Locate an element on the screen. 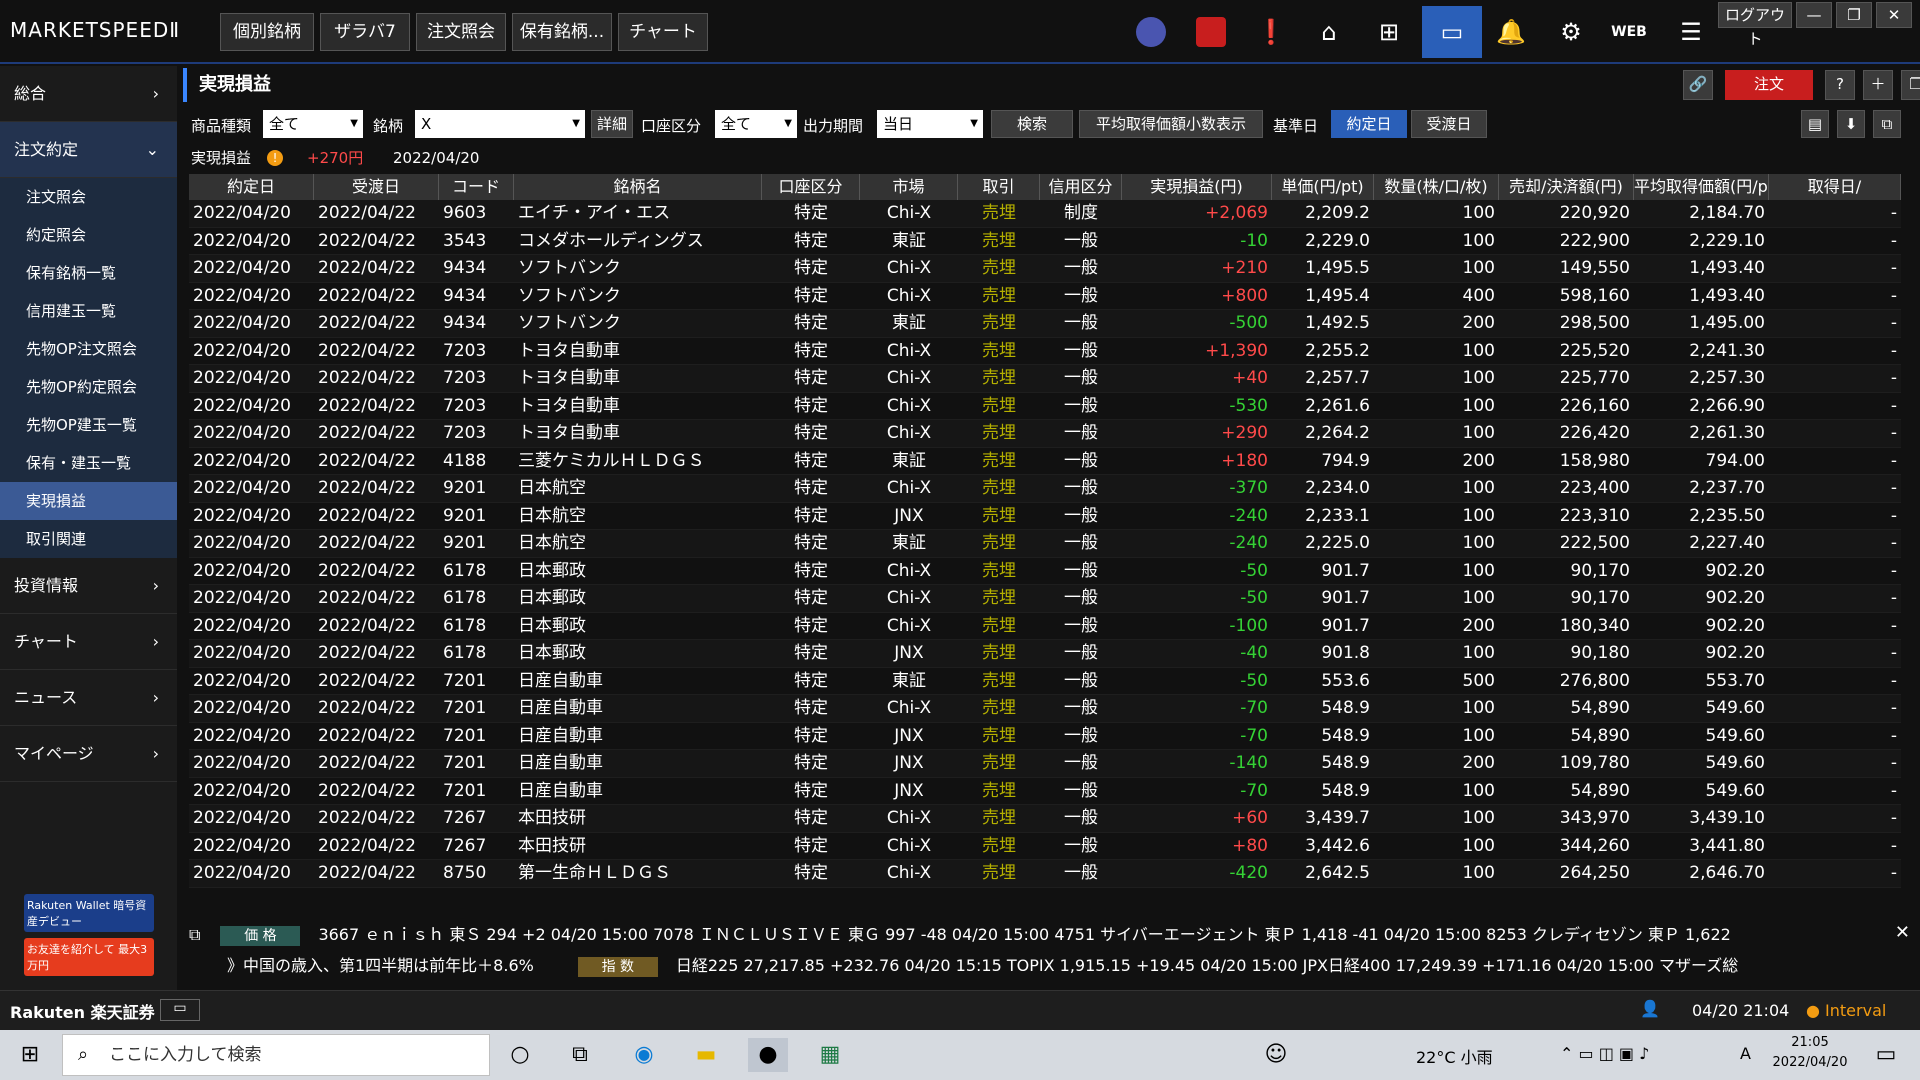 The height and width of the screenshot is (1080, 1920). sidebar-item-trading: 取引関連 is located at coordinates (88, 539).